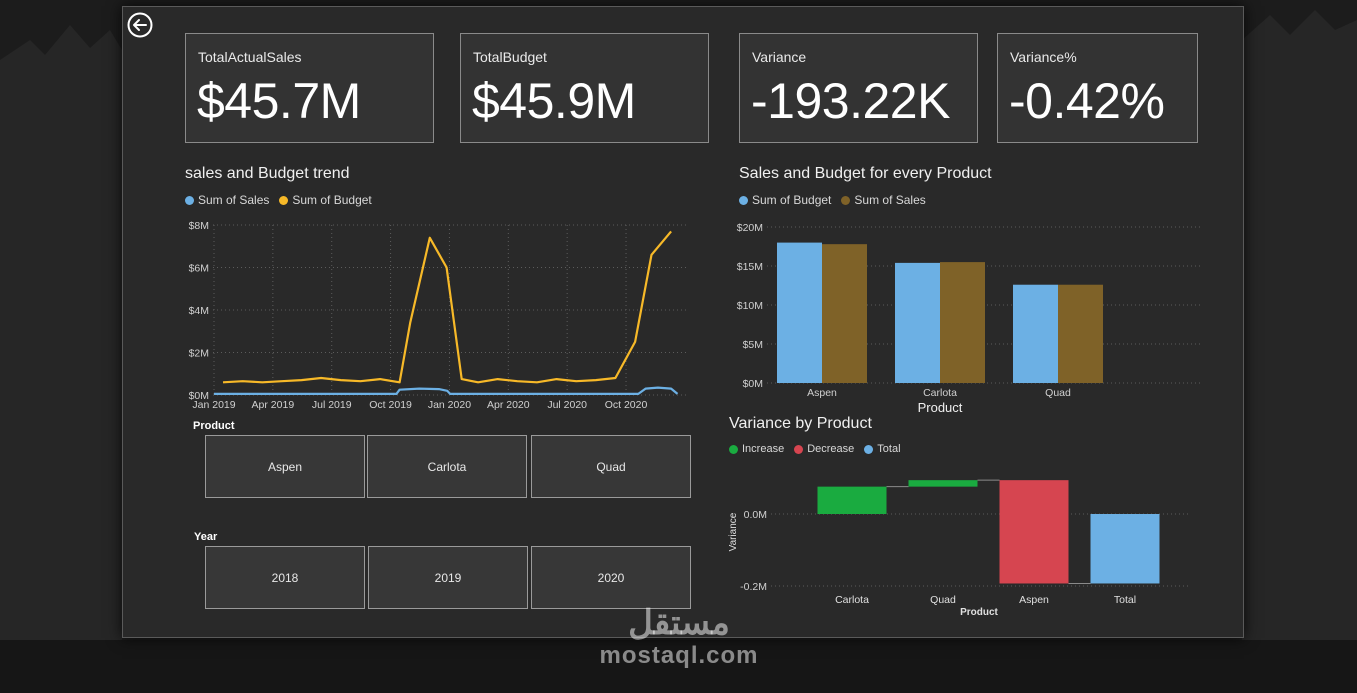 Image resolution: width=1357 pixels, height=693 pixels. What do you see at coordinates (285, 466) in the screenshot?
I see `slicer-option-aspen: Aspen` at bounding box center [285, 466].